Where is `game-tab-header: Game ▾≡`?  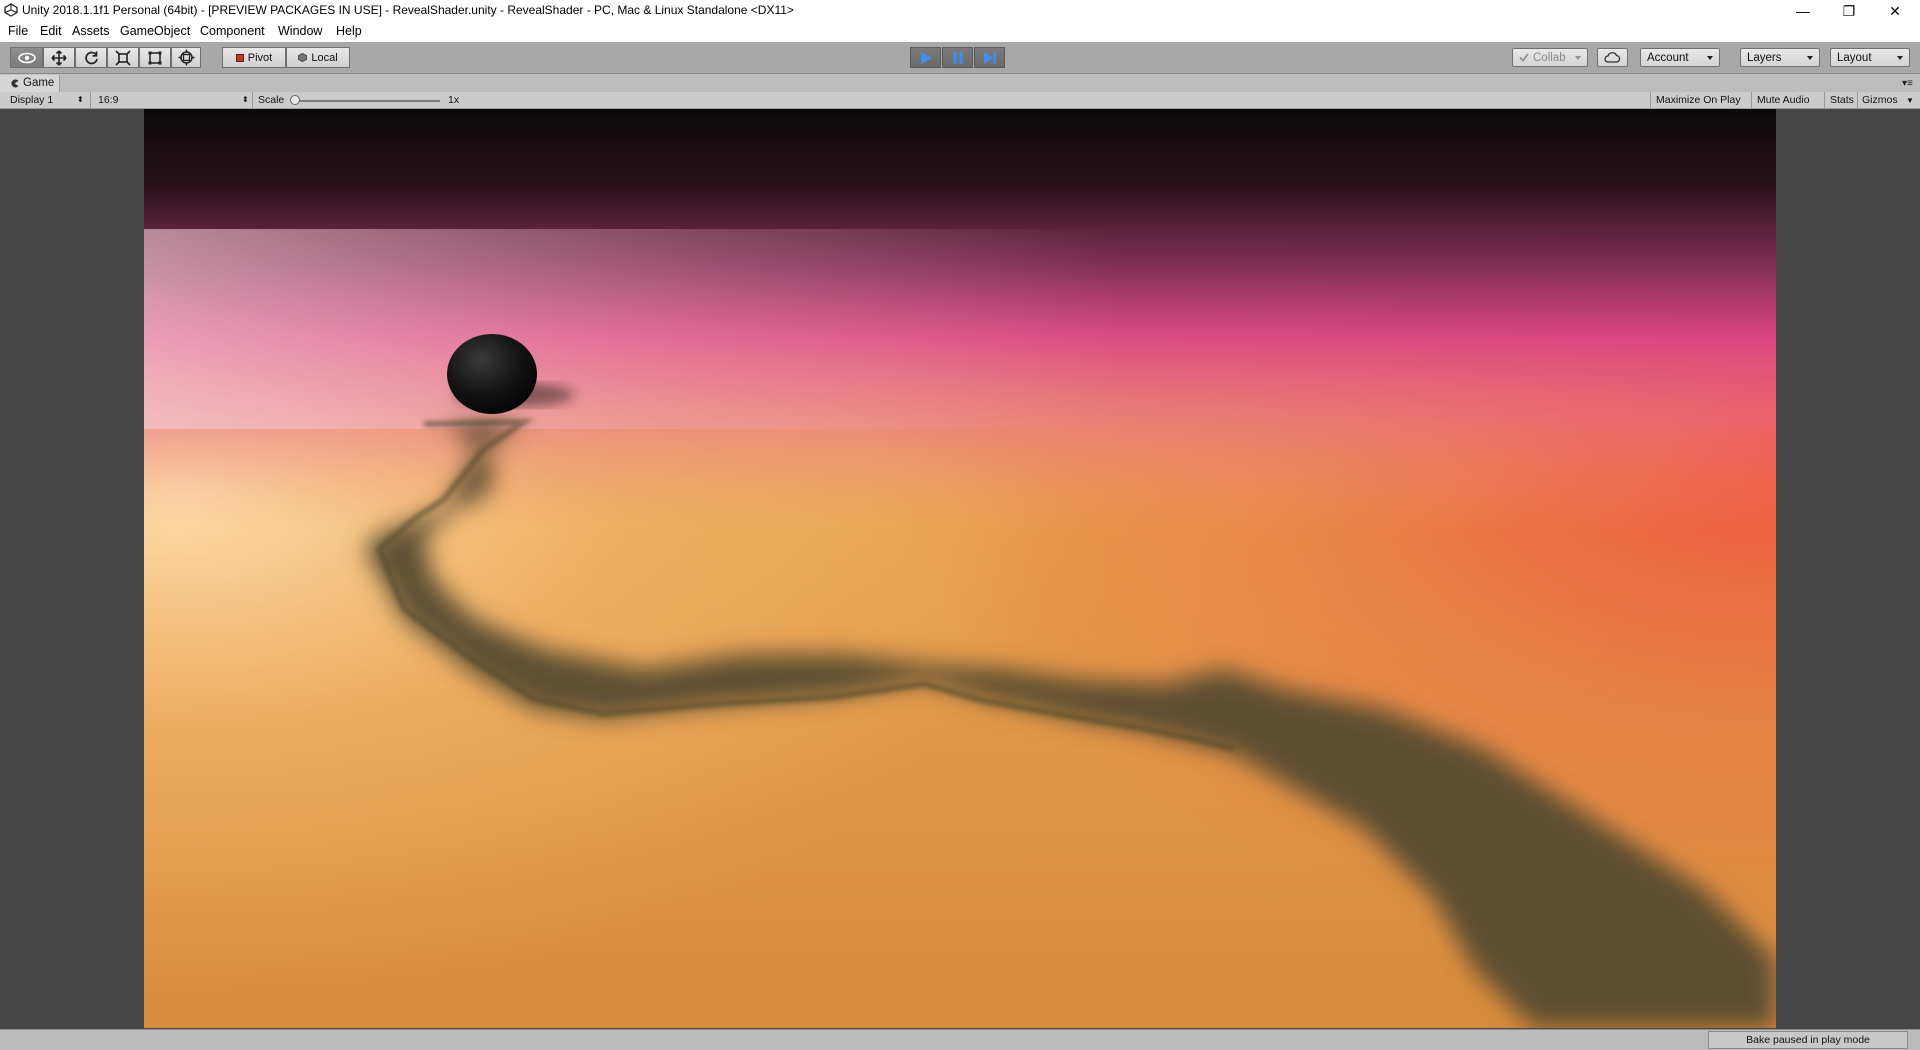
game-tab-header: Game ▾≡ is located at coordinates (960, 83).